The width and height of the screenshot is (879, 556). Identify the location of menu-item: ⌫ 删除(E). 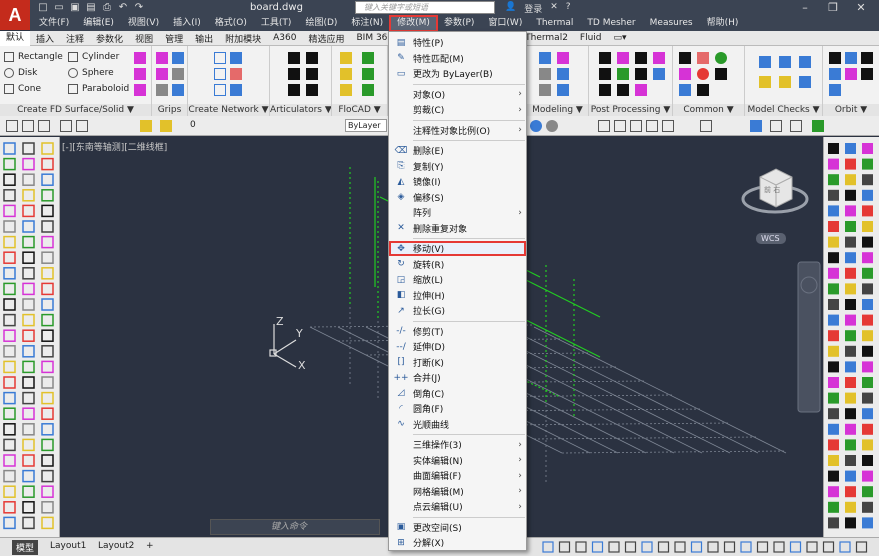
(457, 150).